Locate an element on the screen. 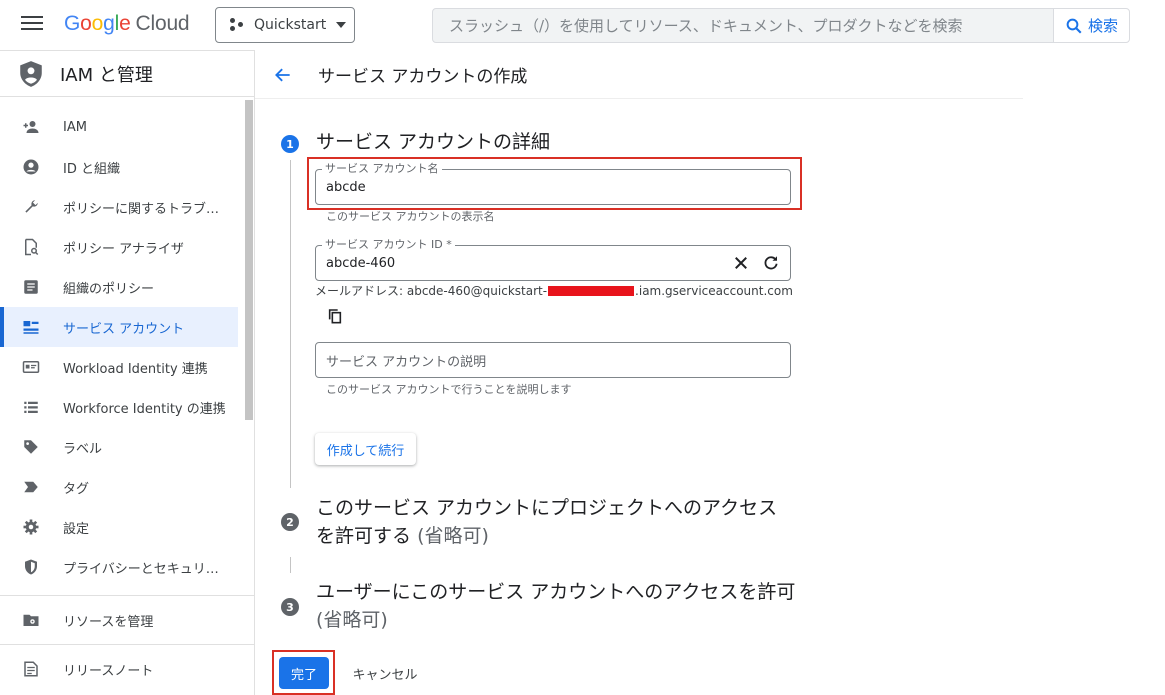 This screenshot has height=695, width=1165. description-placeholder: サービス アカウントの説明 is located at coordinates (406, 362).